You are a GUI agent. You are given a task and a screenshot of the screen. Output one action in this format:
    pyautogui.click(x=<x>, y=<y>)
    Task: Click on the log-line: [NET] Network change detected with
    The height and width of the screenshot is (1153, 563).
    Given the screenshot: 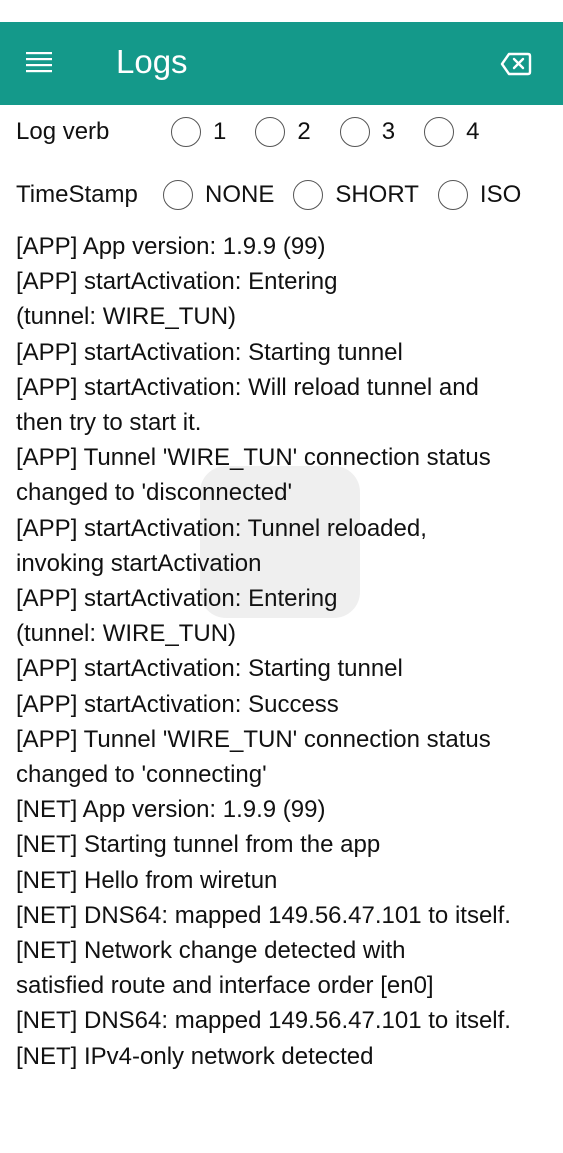 What is the action you would take?
    pyautogui.click(x=211, y=951)
    